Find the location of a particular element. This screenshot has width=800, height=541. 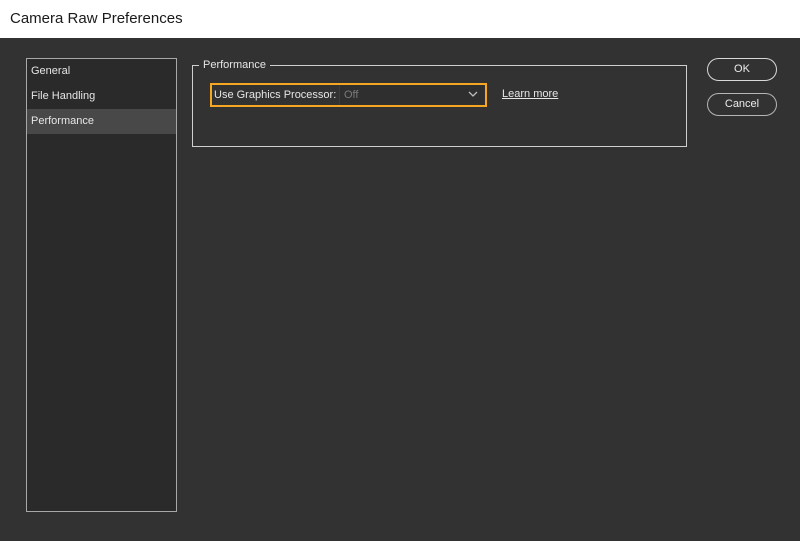

chevron-down-icon is located at coordinates (473, 94).